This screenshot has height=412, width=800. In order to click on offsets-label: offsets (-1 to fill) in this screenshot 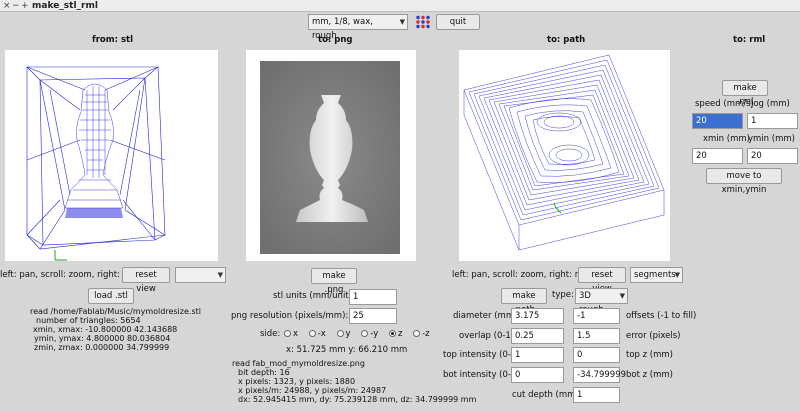, I will do `click(661, 316)`.